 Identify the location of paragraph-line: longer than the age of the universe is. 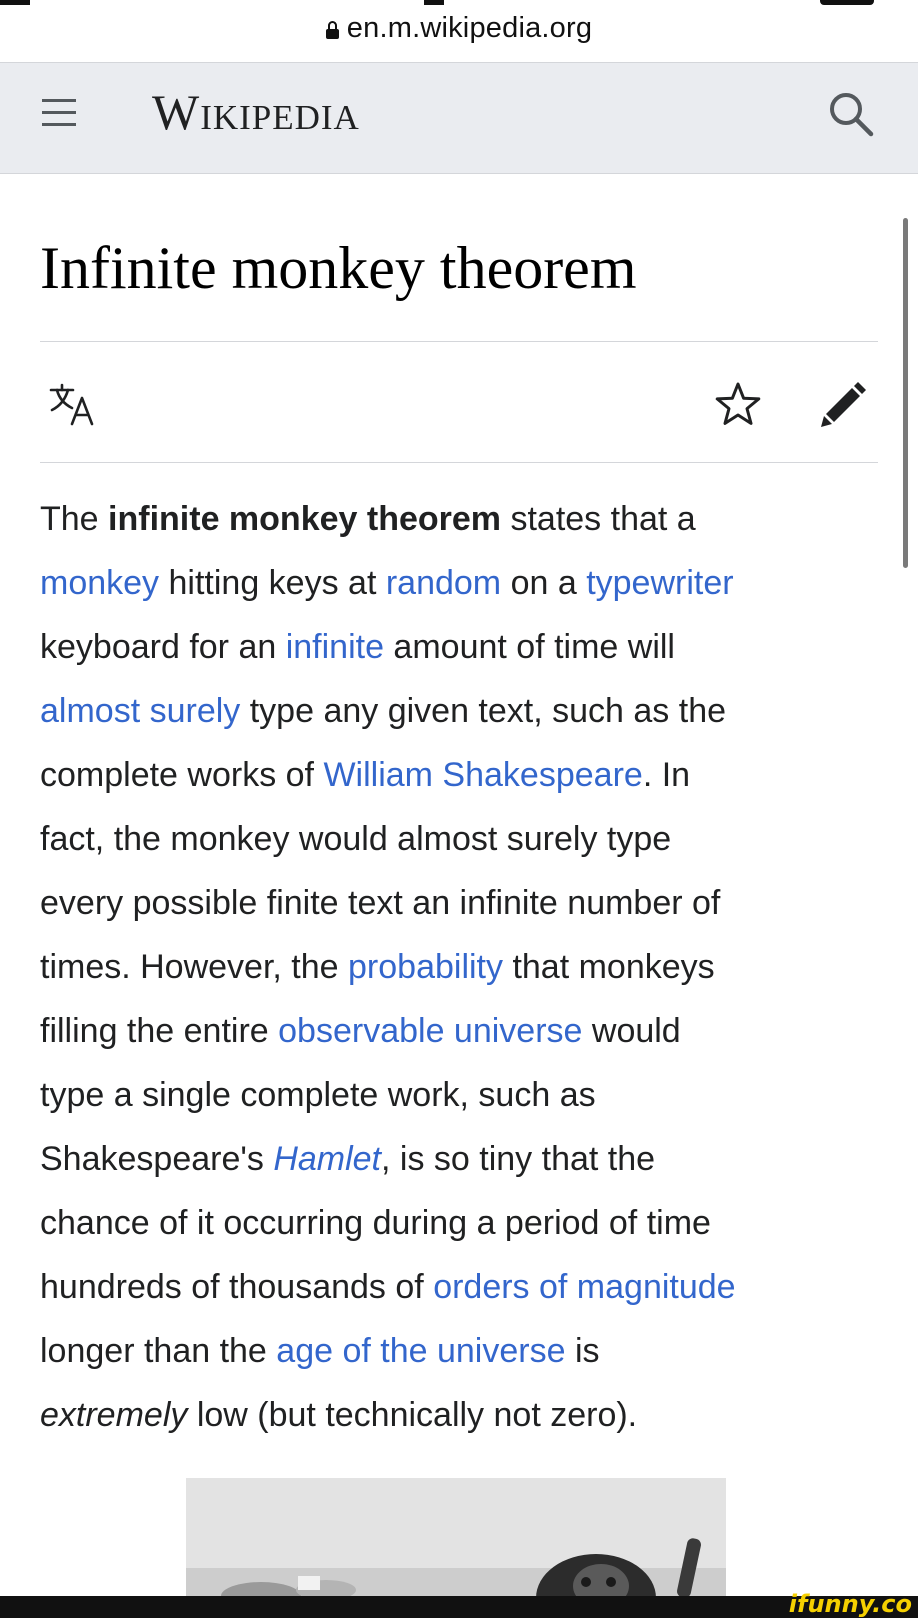
(462, 1351).